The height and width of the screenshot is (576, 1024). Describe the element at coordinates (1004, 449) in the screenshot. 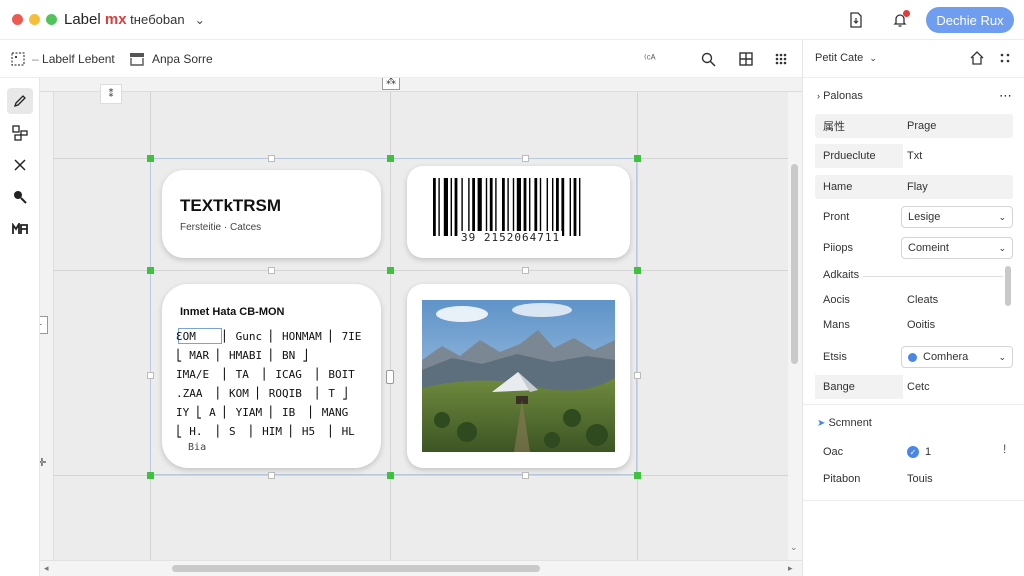

I see `info-alert-icon: !` at that location.